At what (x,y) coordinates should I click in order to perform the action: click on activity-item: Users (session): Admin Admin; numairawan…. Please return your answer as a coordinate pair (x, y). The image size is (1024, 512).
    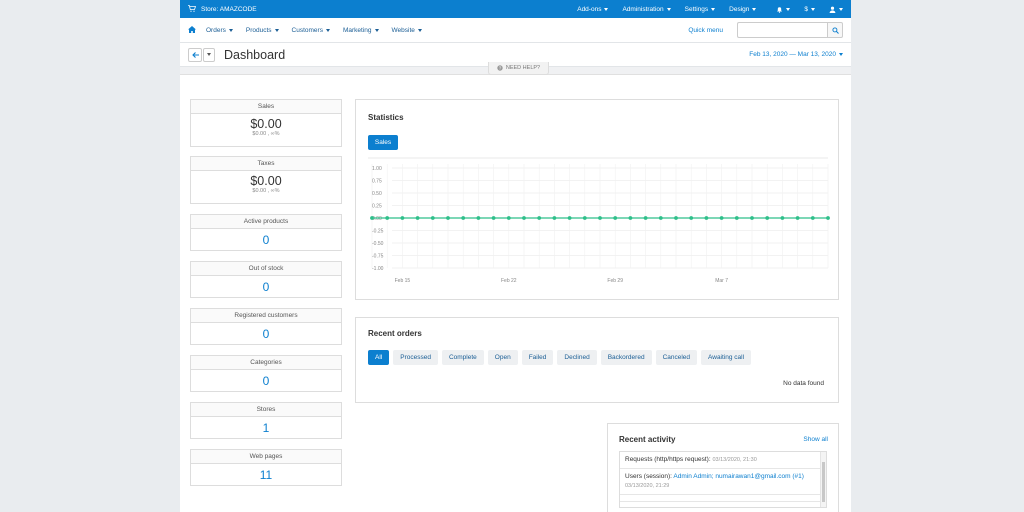
    Looking at the image, I should click on (723, 482).